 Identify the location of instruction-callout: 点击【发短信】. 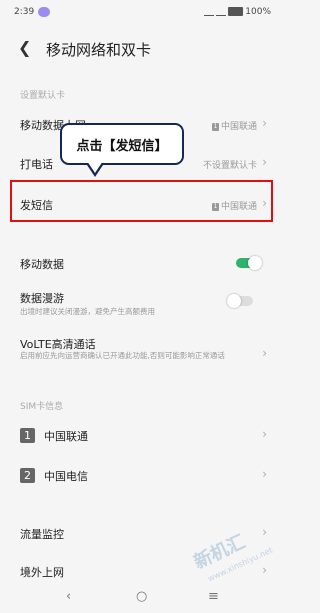
(122, 144).